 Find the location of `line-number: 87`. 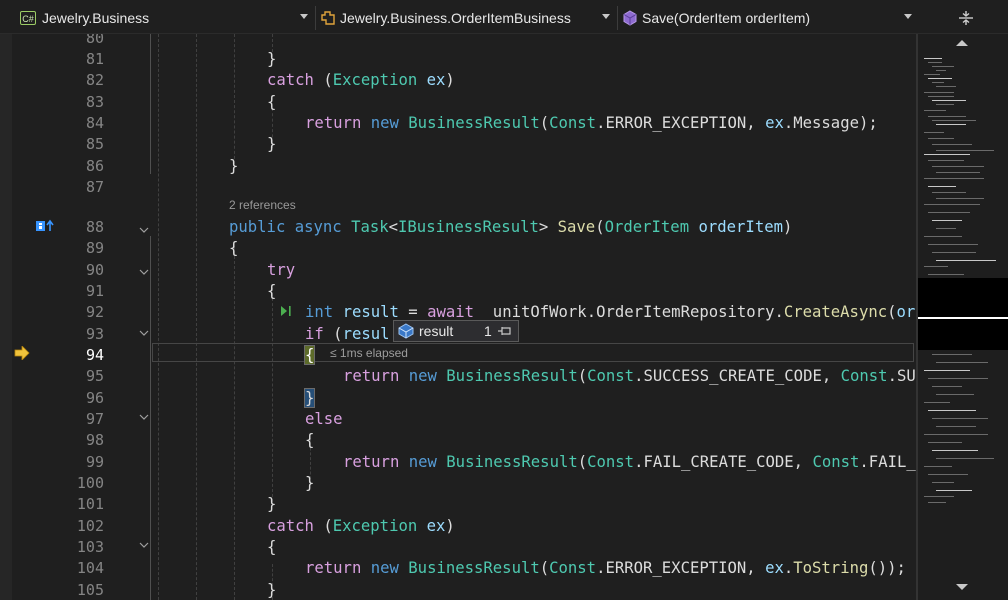

line-number: 87 is located at coordinates (94, 187).